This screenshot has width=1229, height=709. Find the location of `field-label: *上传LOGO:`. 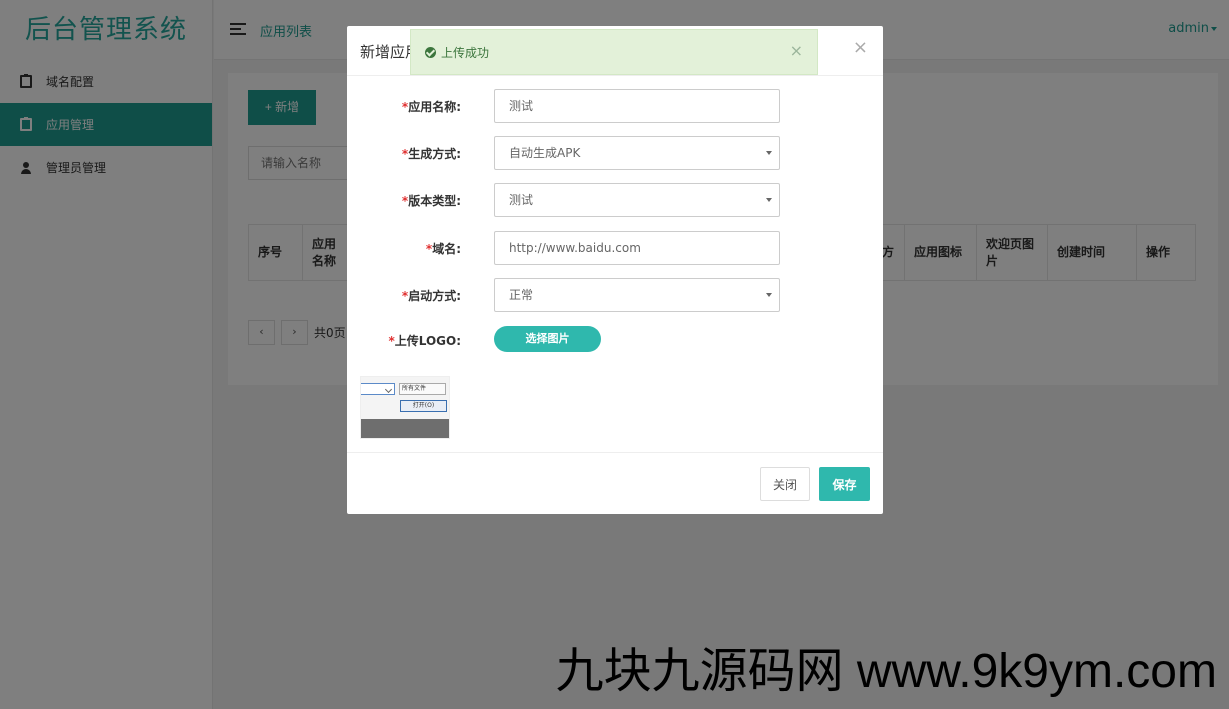

field-label: *上传LOGO: is located at coordinates (424, 341).